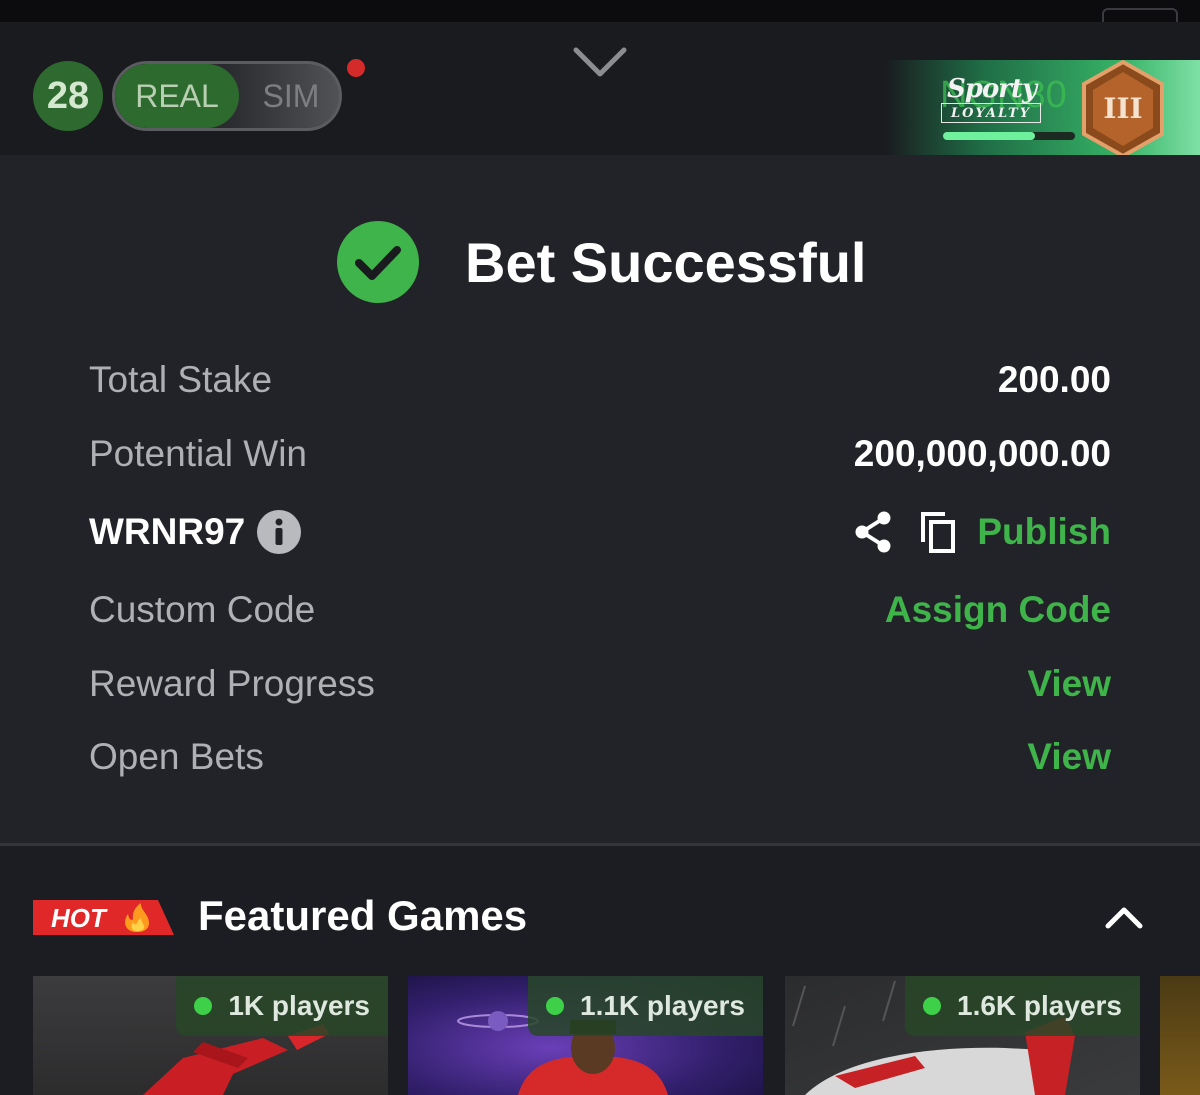 The height and width of the screenshot is (1095, 1200). What do you see at coordinates (181, 379) in the screenshot?
I see `total-stake-label: Total Stake` at bounding box center [181, 379].